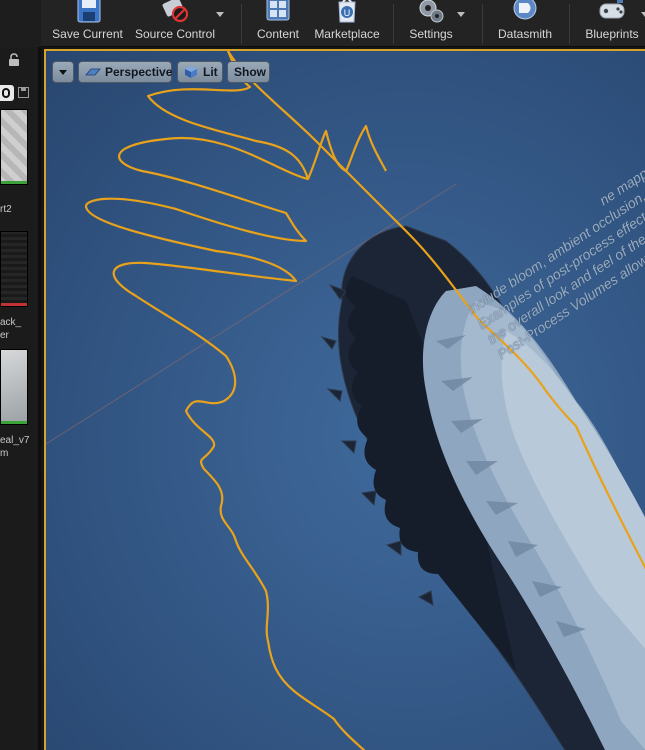 The width and height of the screenshot is (645, 750). Describe the element at coordinates (278, 34) in the screenshot. I see `content-label: Content` at that location.